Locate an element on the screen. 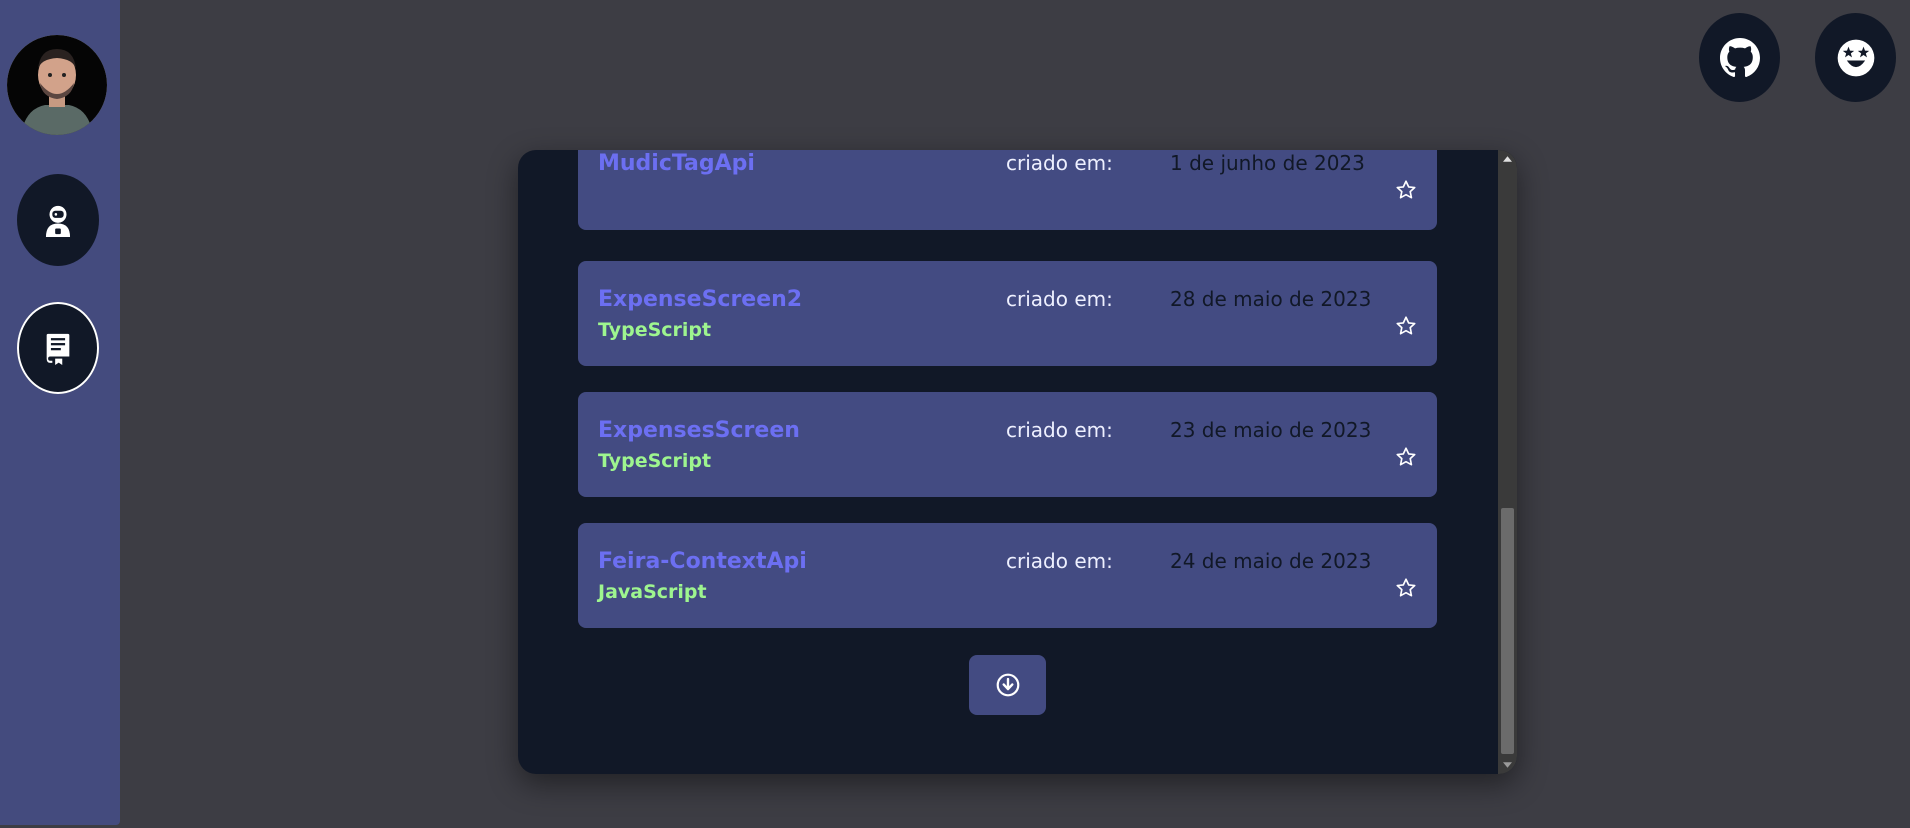 The width and height of the screenshot is (1910, 828). created-date: 28 de maio de 2023 is located at coordinates (1271, 299).